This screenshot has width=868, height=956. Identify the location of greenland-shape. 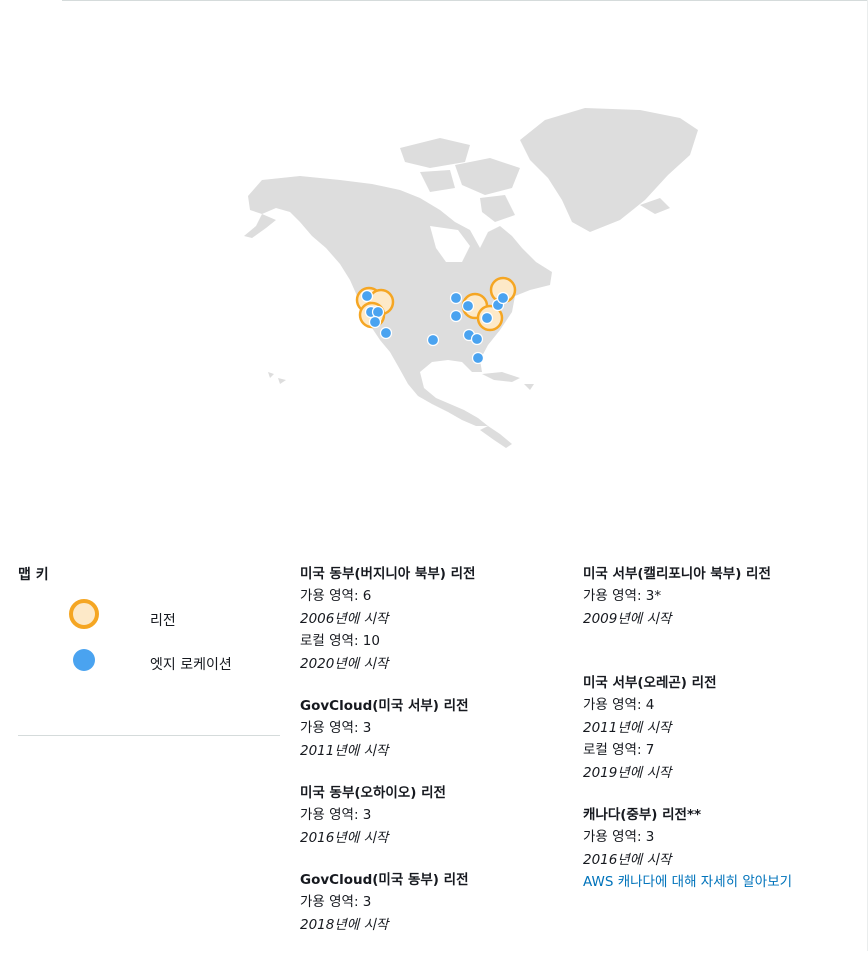
(609, 170).